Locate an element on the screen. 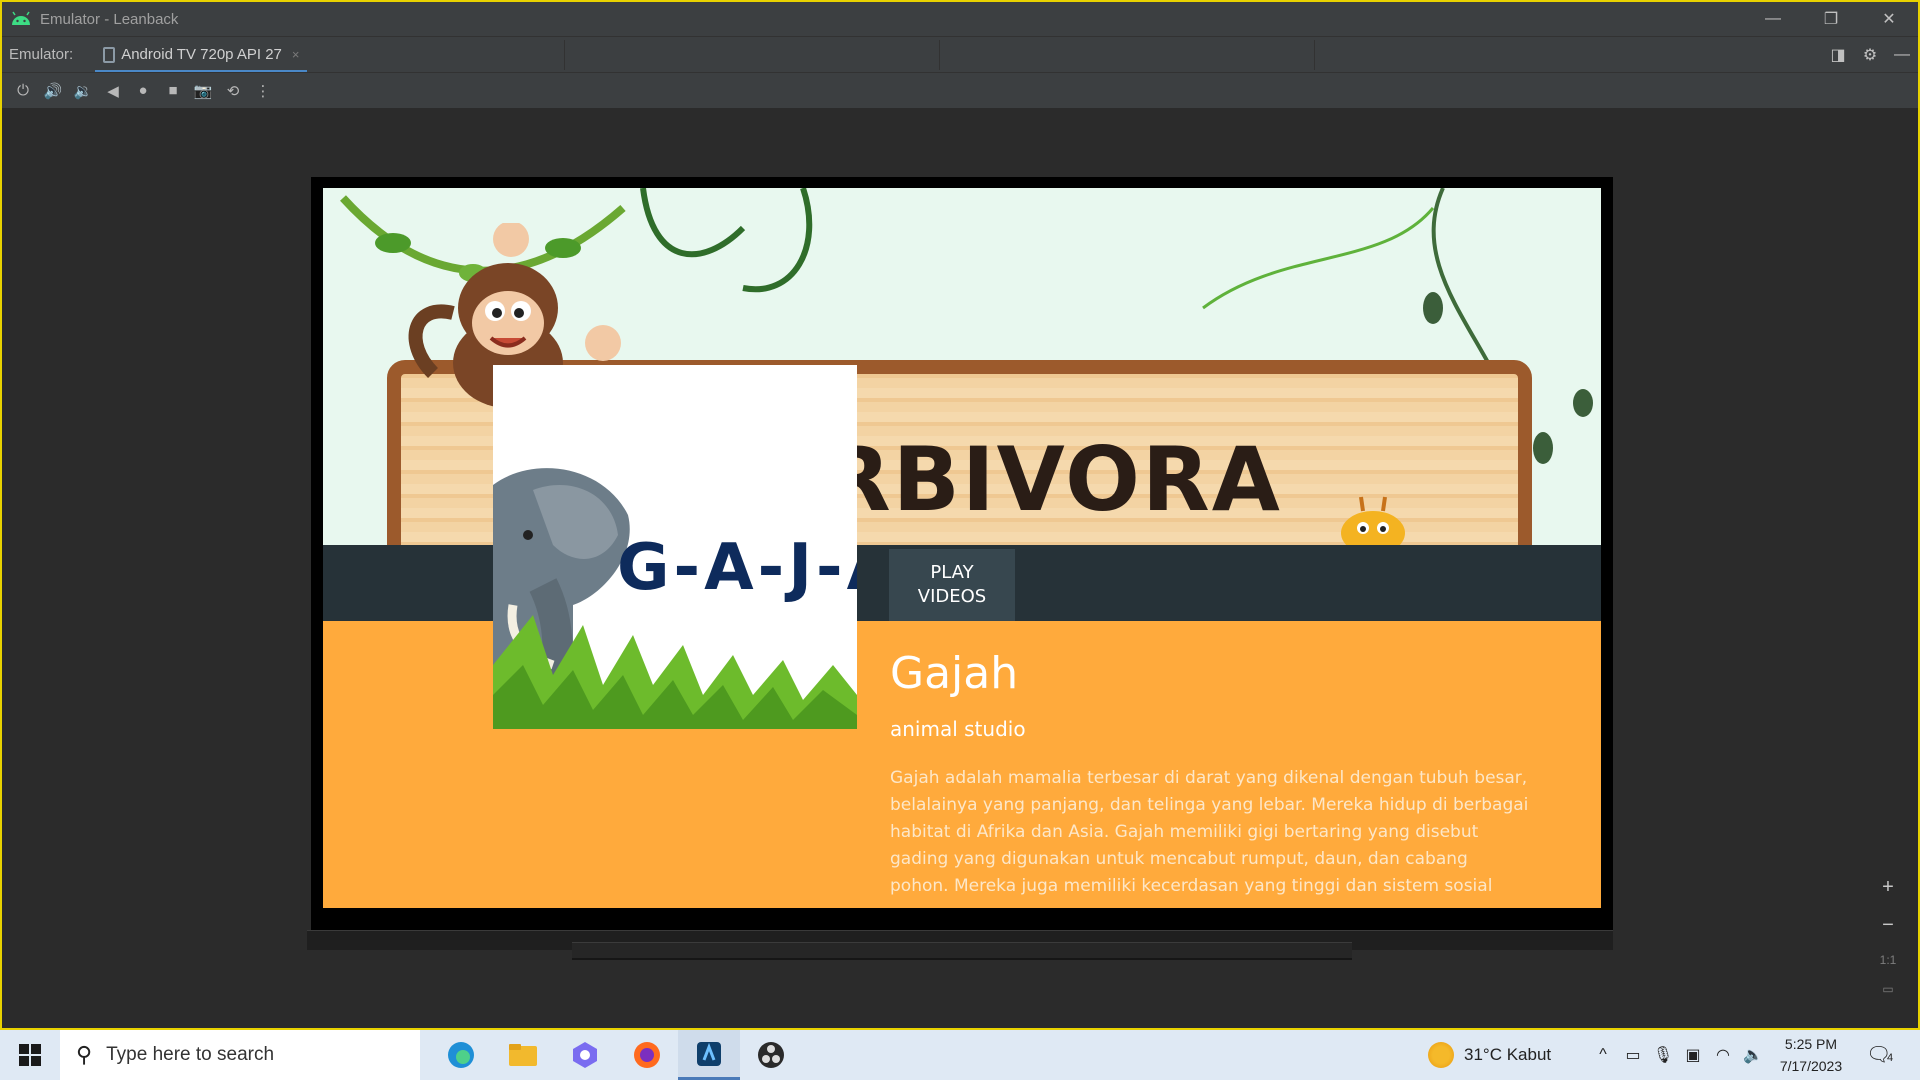 The width and height of the screenshot is (1920, 1080). rotate-icon: ⟲ is located at coordinates (233, 91).